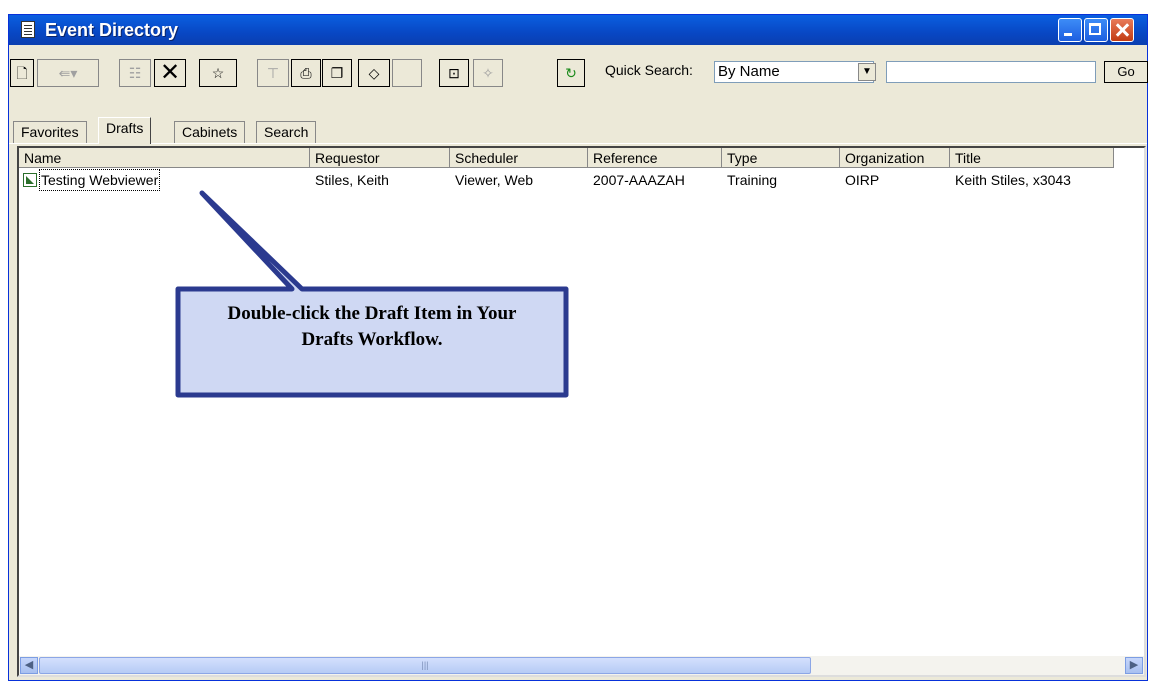  Describe the element at coordinates (1126, 72) in the screenshot. I see `go-button: Go` at that location.